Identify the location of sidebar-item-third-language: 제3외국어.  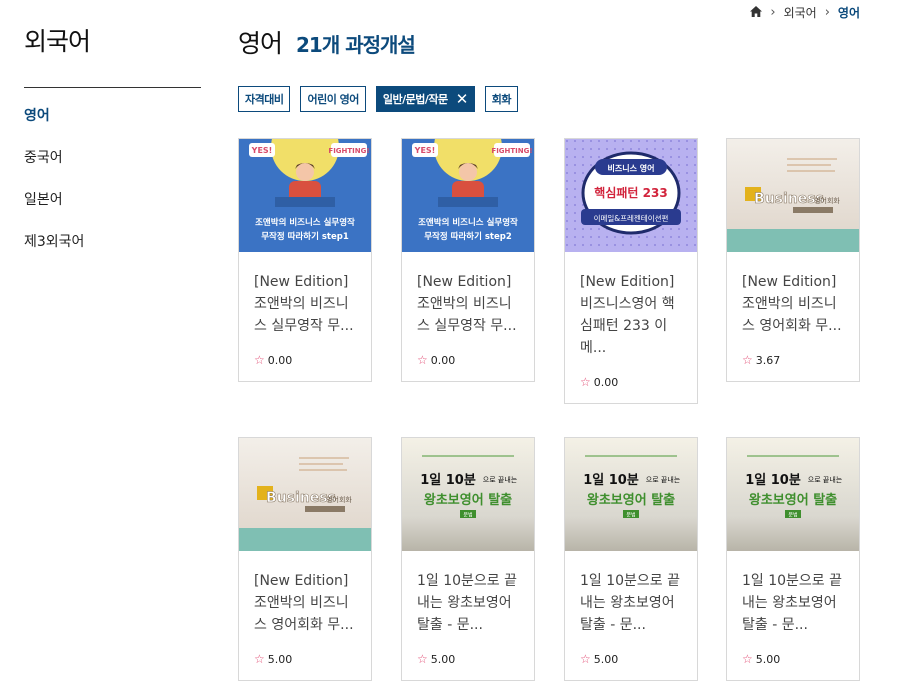
(112, 253).